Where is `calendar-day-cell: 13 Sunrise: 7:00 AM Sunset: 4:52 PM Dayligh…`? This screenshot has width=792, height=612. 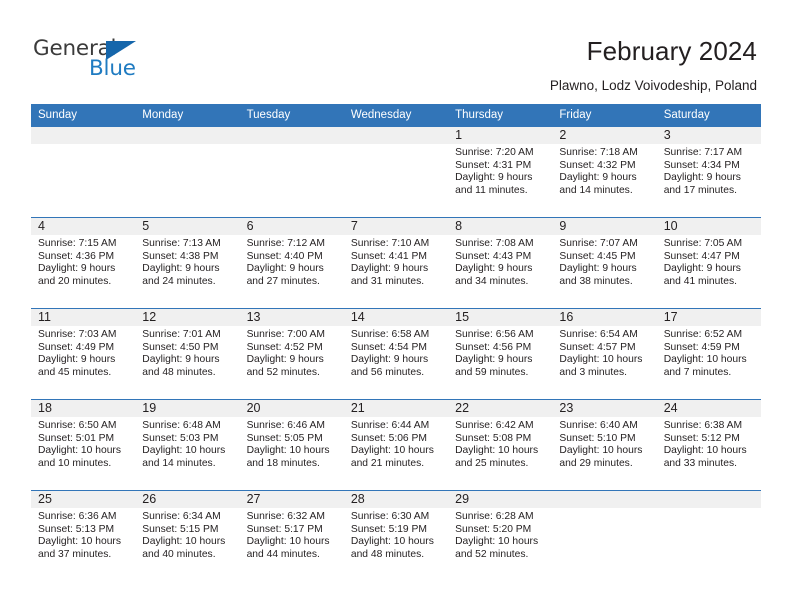 calendar-day-cell: 13 Sunrise: 7:00 AM Sunset: 4:52 PM Dayligh… is located at coordinates (291, 354).